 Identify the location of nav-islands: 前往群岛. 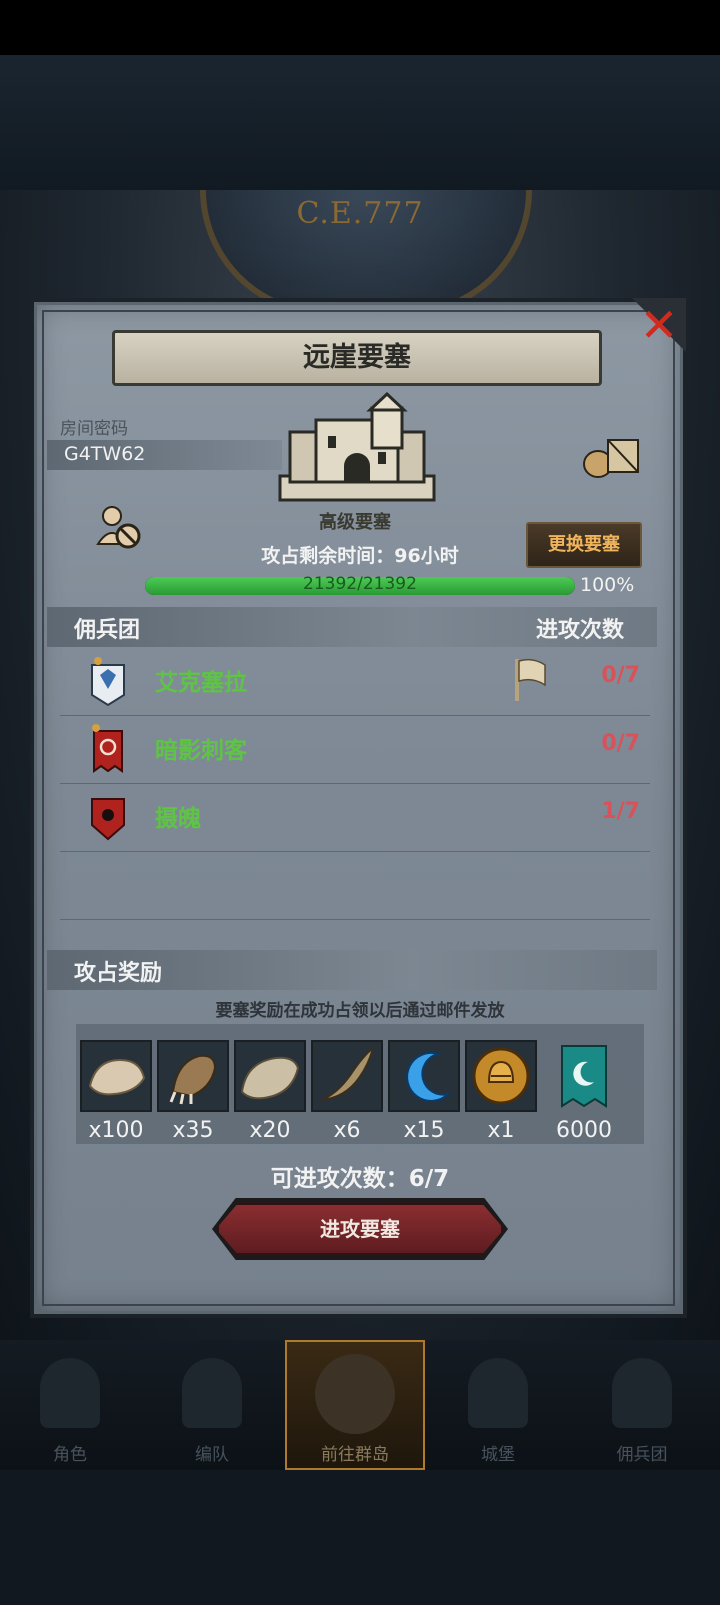
(355, 1405).